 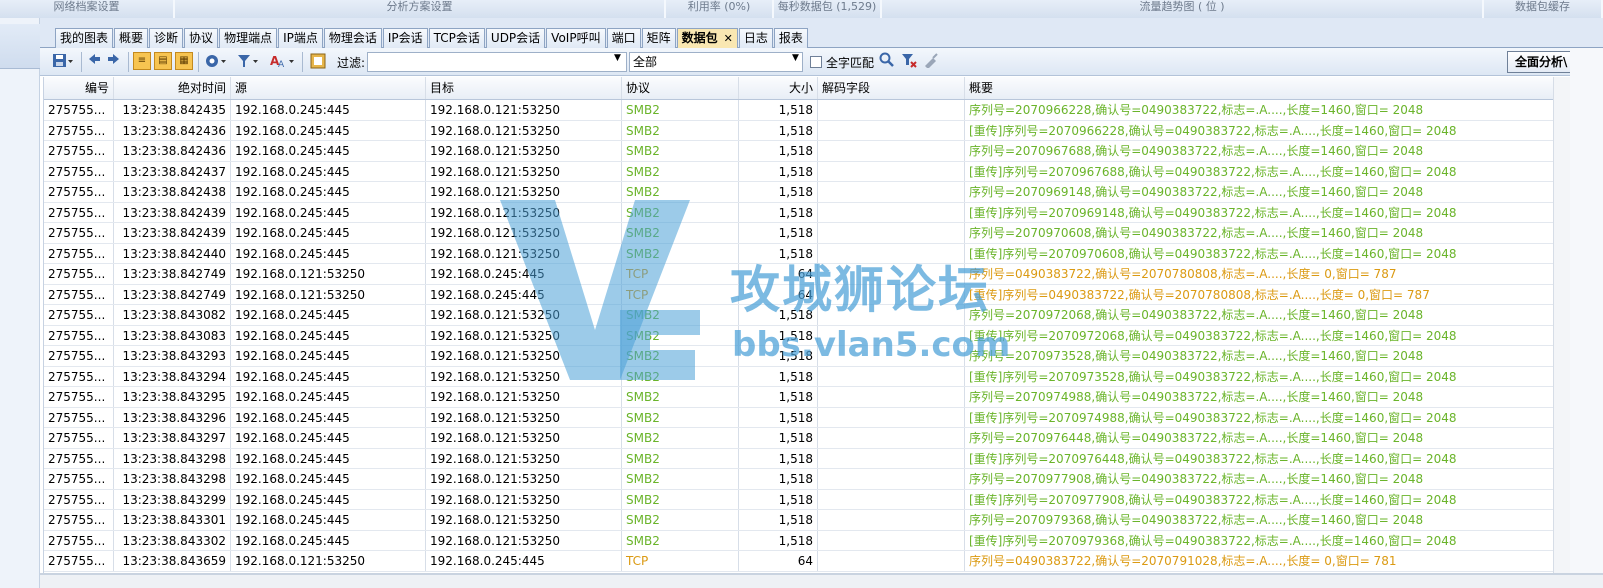 What do you see at coordinates (891, 88) in the screenshot?
I see `column-decode-field-header: 解码字段` at bounding box center [891, 88].